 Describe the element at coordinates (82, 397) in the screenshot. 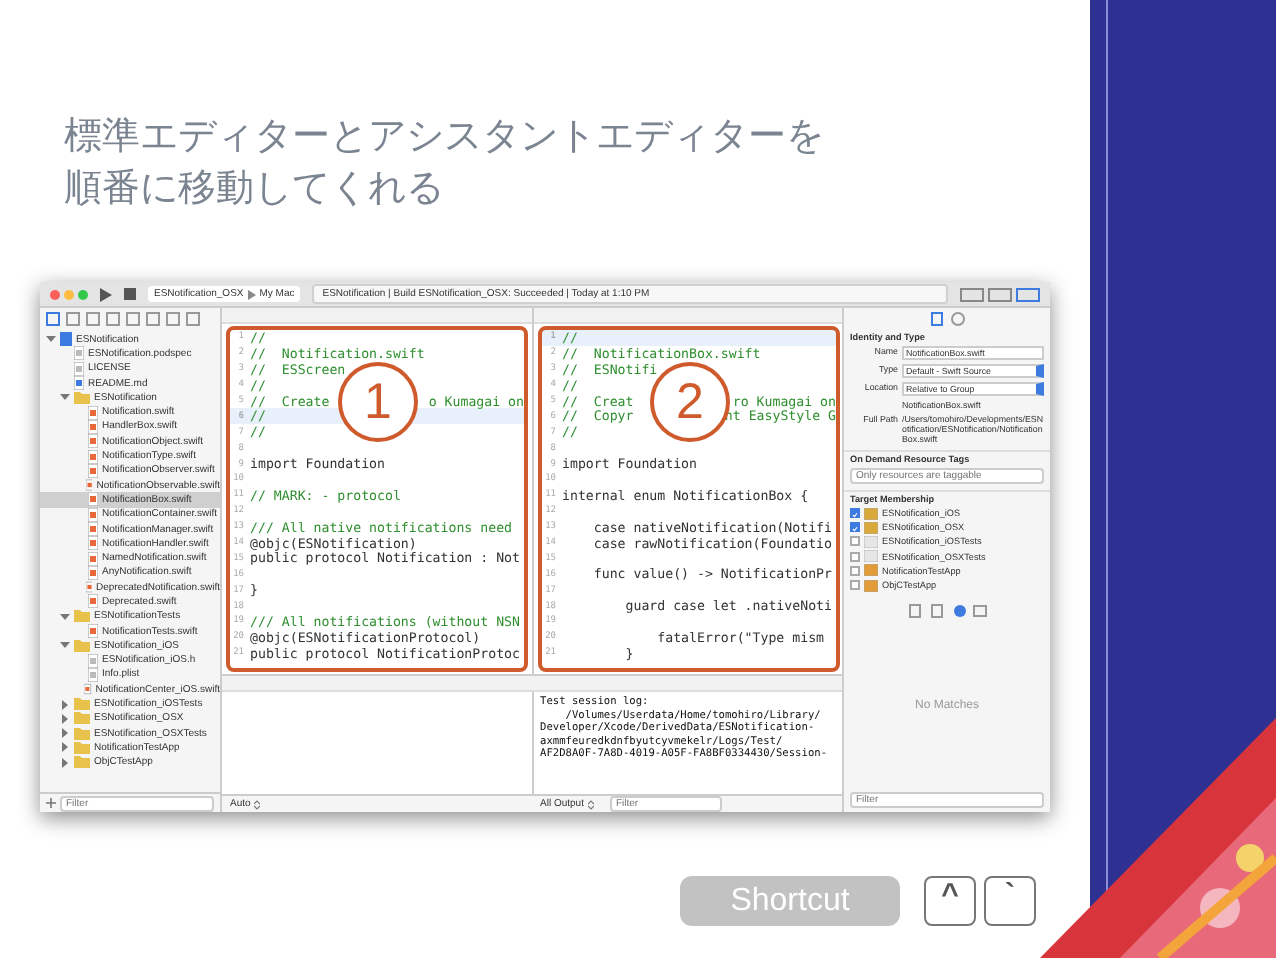

I see `folder-icon` at that location.